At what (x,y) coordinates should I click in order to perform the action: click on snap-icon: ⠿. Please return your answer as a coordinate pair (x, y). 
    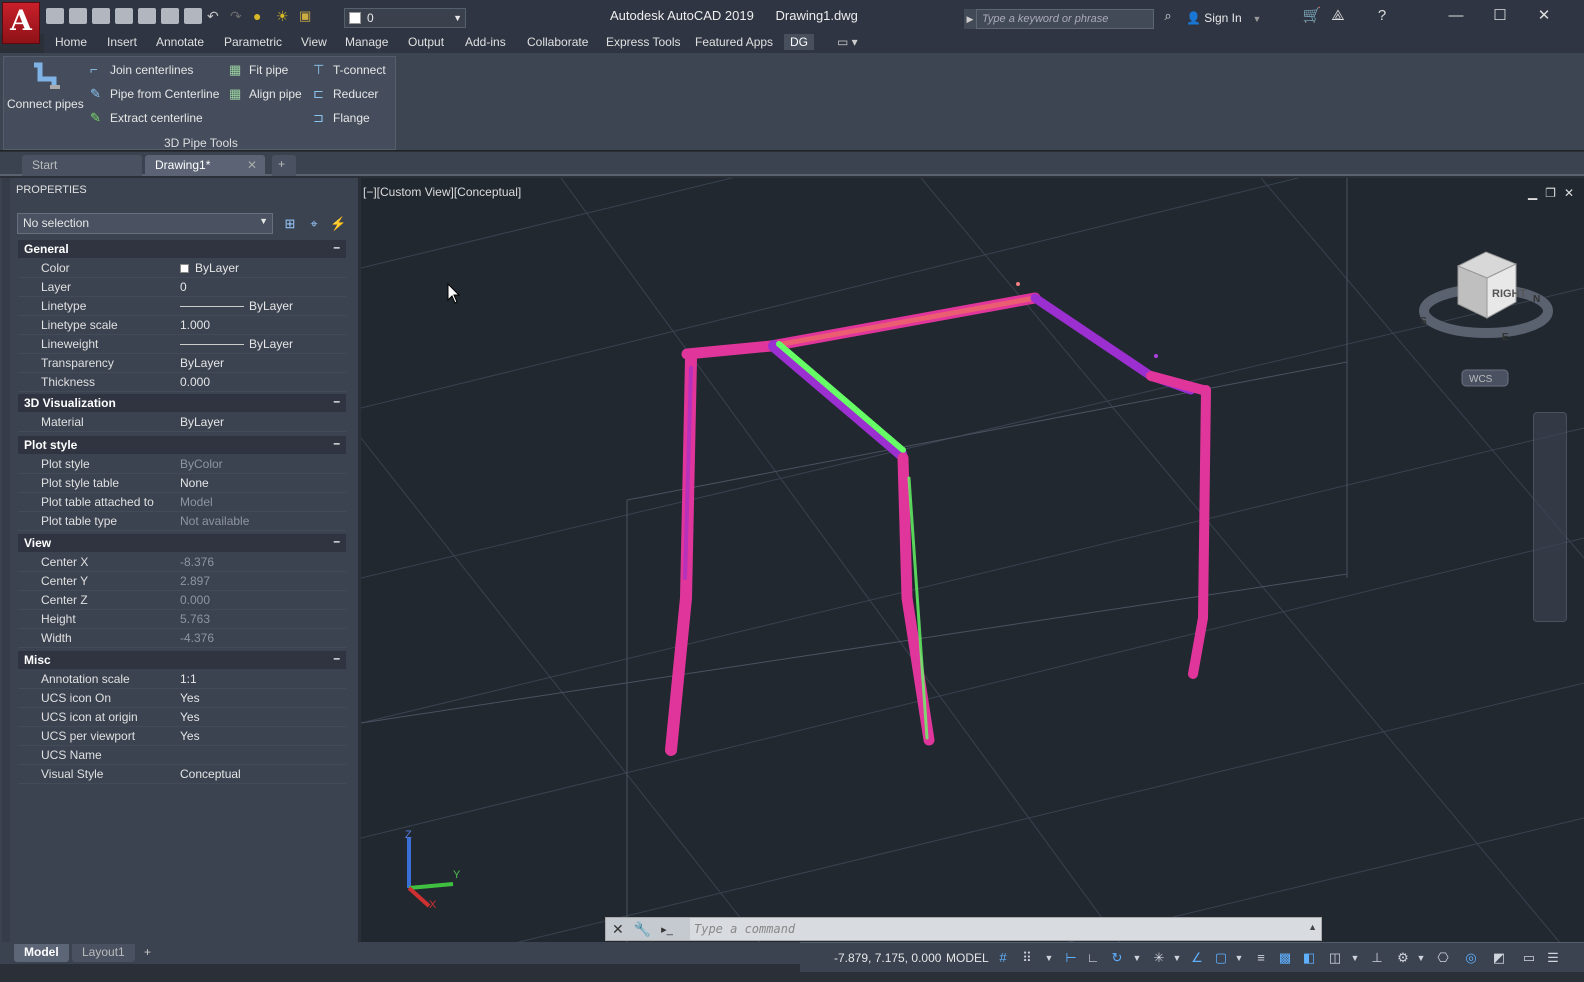
    Looking at the image, I should click on (1027, 958).